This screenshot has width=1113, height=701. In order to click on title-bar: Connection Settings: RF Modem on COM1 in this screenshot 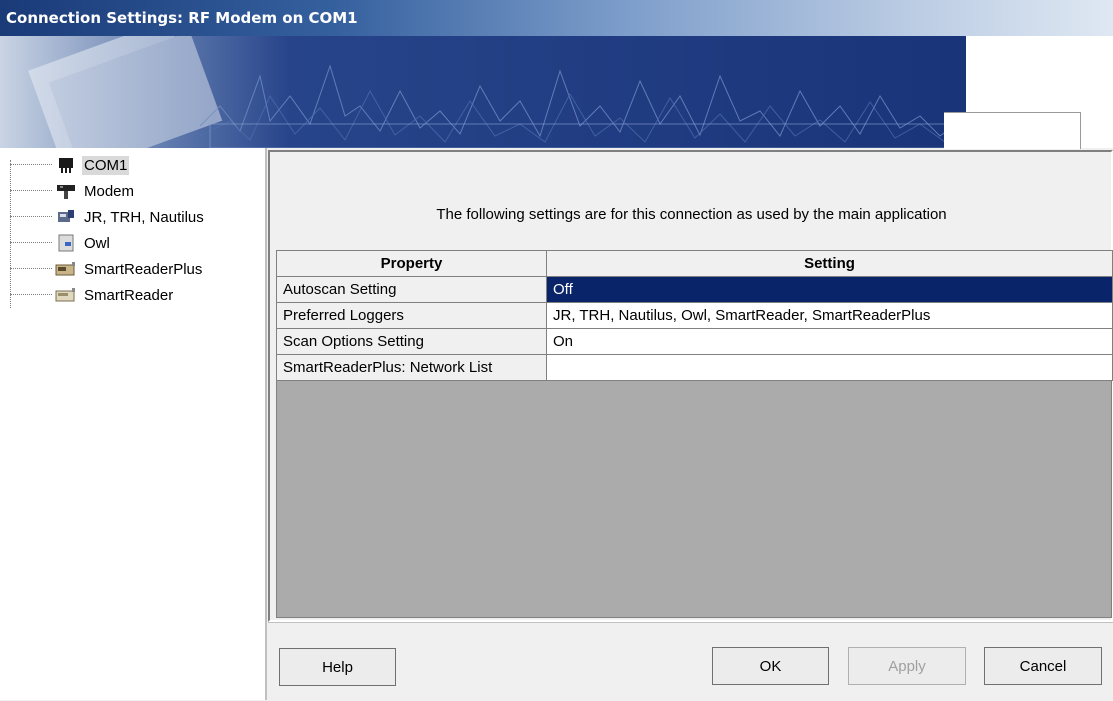, I will do `click(556, 18)`.